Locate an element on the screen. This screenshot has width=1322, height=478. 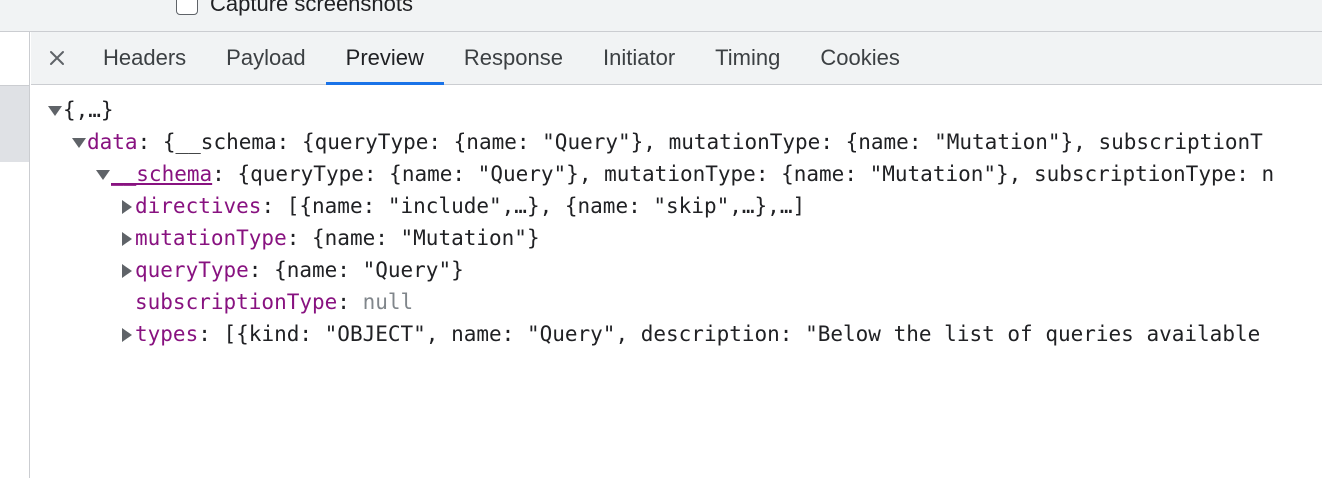
tree-key-querytype: queryType is located at coordinates (192, 270).